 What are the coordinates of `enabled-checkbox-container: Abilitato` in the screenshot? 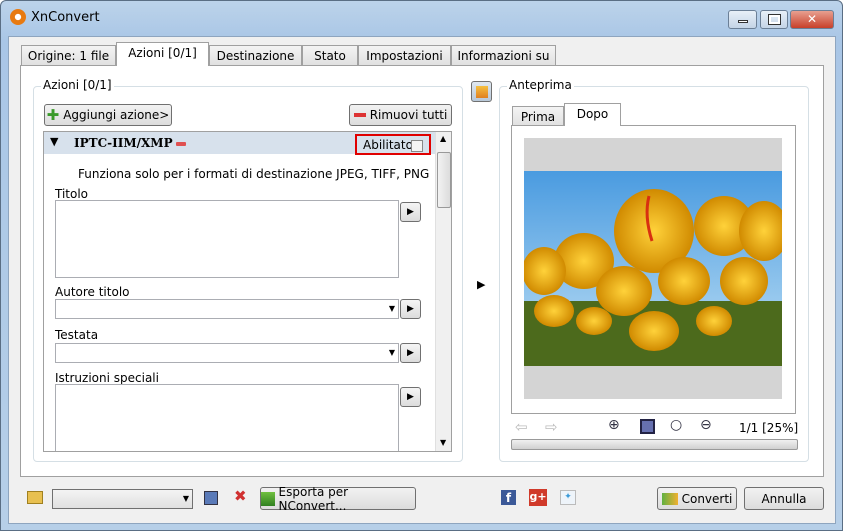 It's located at (393, 144).